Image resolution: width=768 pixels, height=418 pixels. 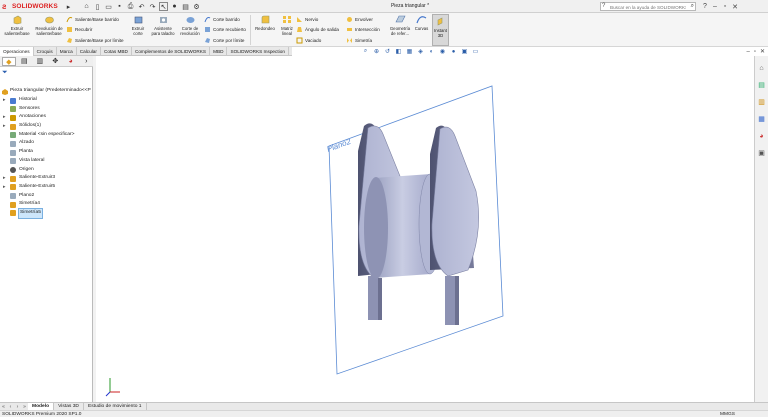 What do you see at coordinates (317, 29) in the screenshot?
I see `draft-button: Ángulo de salida` at bounding box center [317, 29].